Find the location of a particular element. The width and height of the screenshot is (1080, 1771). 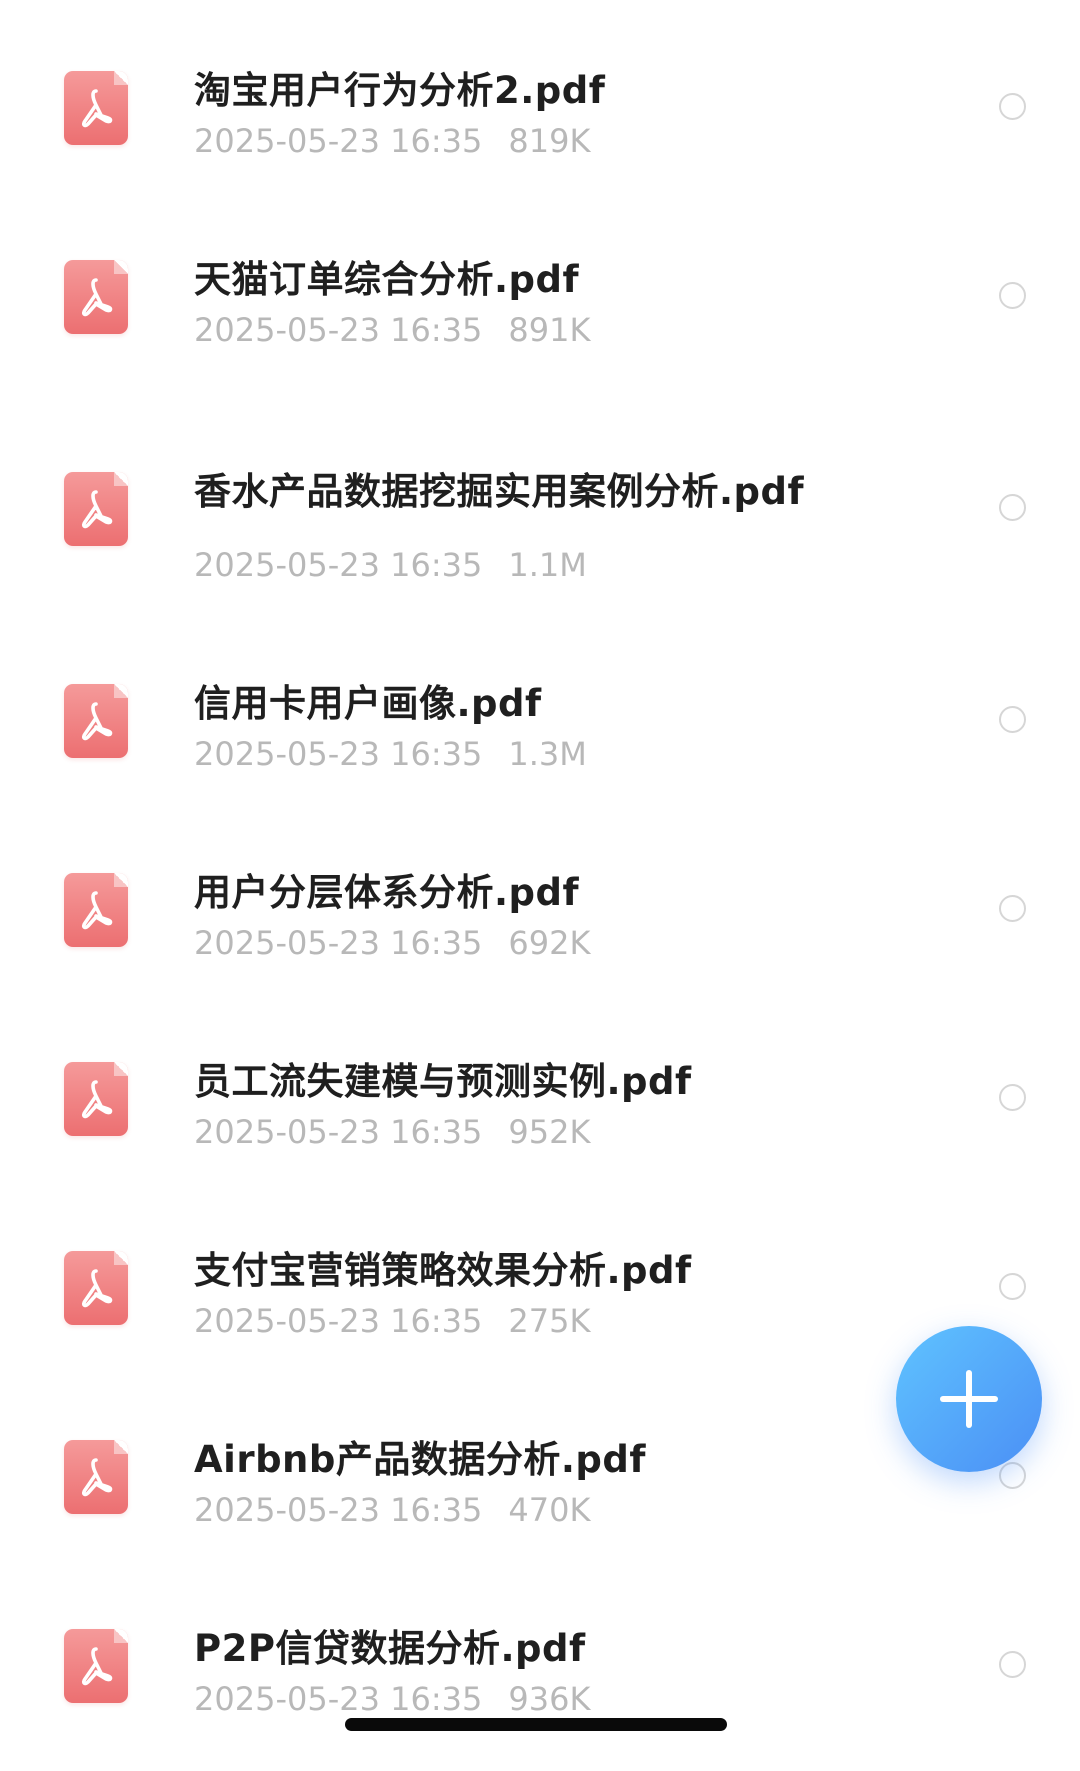

file-meta: 2025-05-23 16:35 275K is located at coordinates (392, 1321).